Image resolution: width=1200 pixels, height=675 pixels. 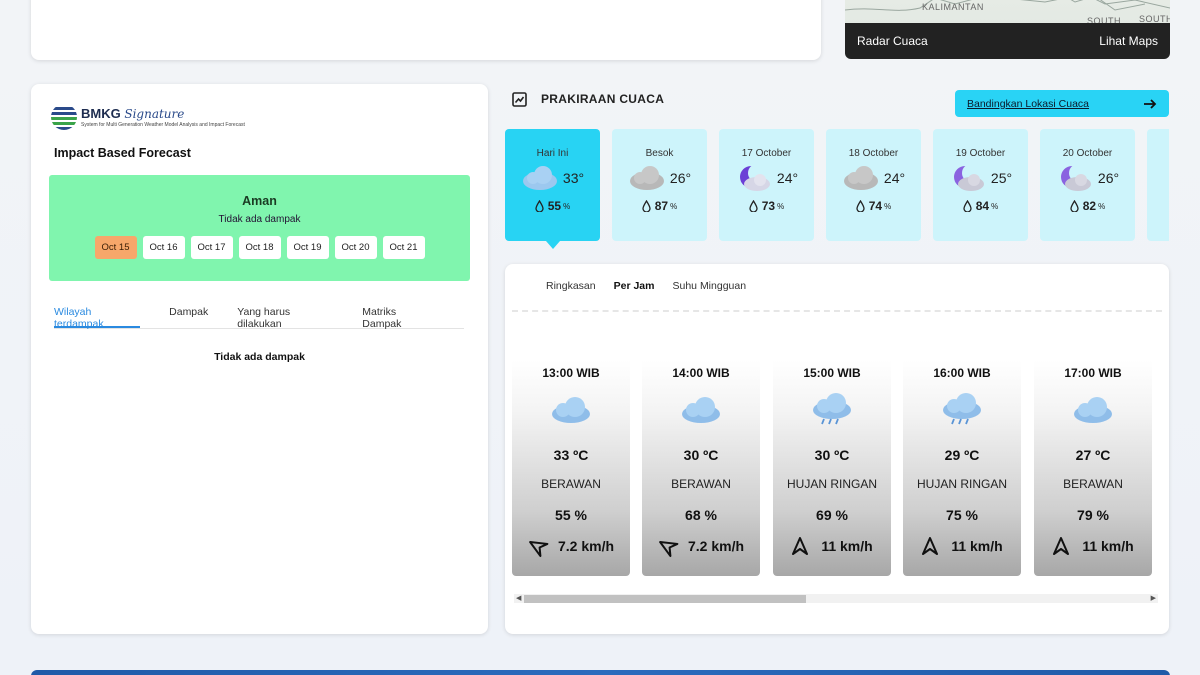 I want to click on day-card-today: Hari Ini 33° 55%, so click(x=552, y=189).